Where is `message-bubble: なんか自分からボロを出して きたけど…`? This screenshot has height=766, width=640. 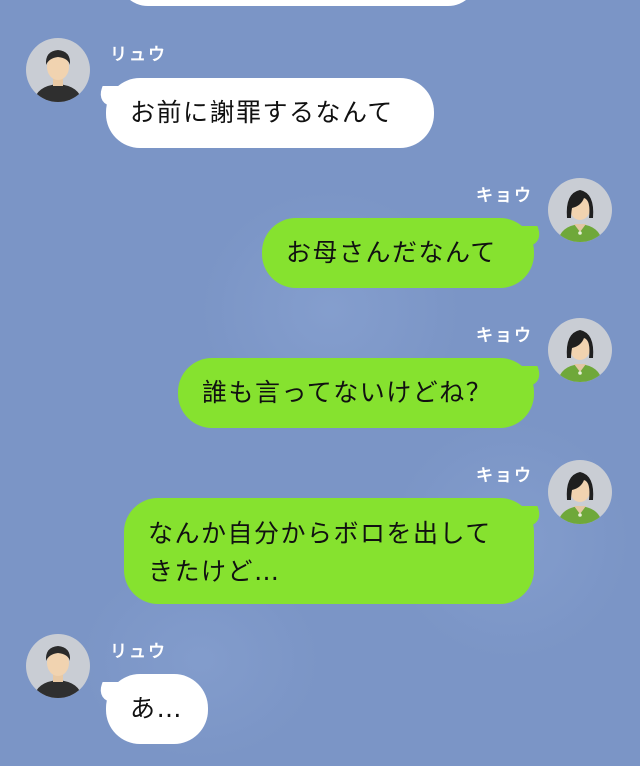 message-bubble: なんか自分からボロを出して きたけど… is located at coordinates (329, 551).